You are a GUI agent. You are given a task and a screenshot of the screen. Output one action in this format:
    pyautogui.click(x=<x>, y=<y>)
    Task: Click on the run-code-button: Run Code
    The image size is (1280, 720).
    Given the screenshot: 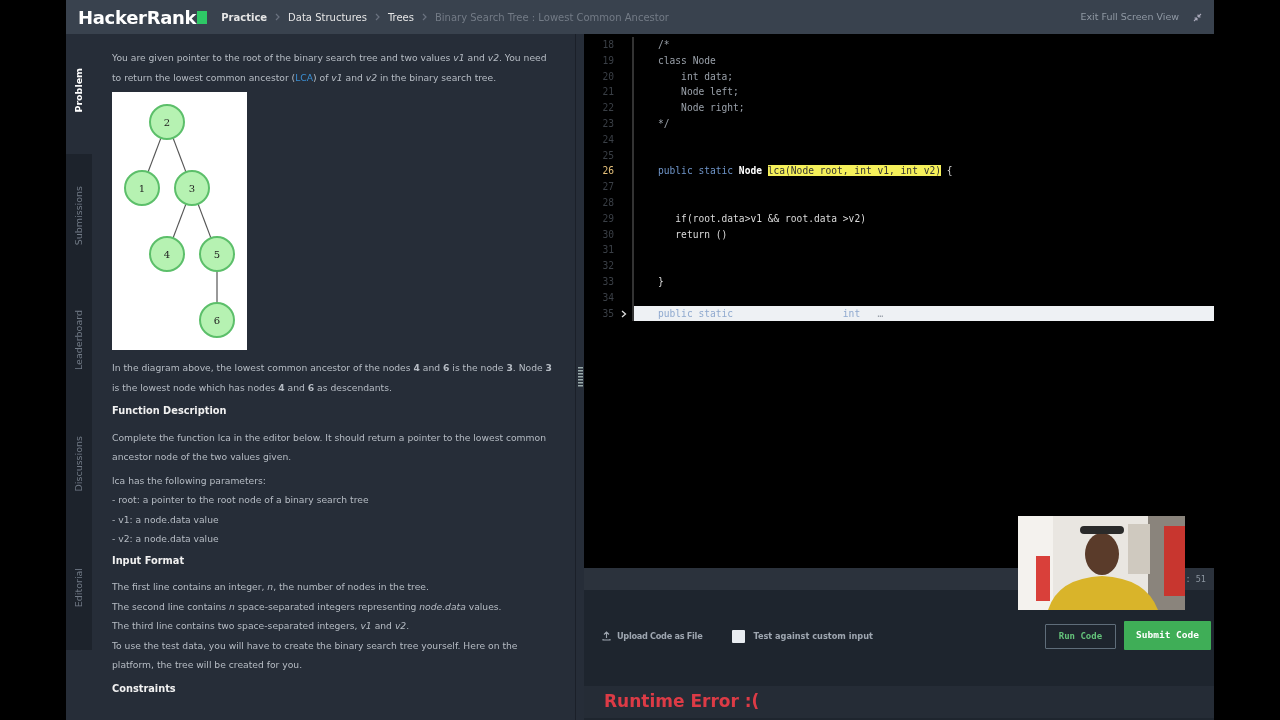 What is the action you would take?
    pyautogui.click(x=1080, y=636)
    